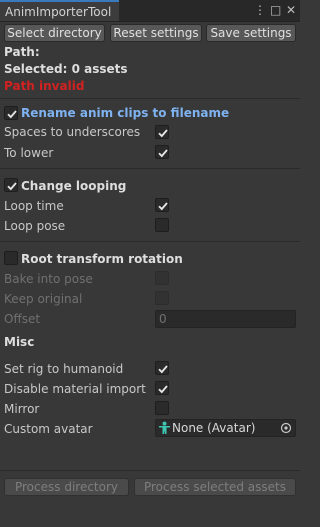  Describe the element at coordinates (162, 368) in the screenshot. I see `rig-humanoid-checkbox` at that location.